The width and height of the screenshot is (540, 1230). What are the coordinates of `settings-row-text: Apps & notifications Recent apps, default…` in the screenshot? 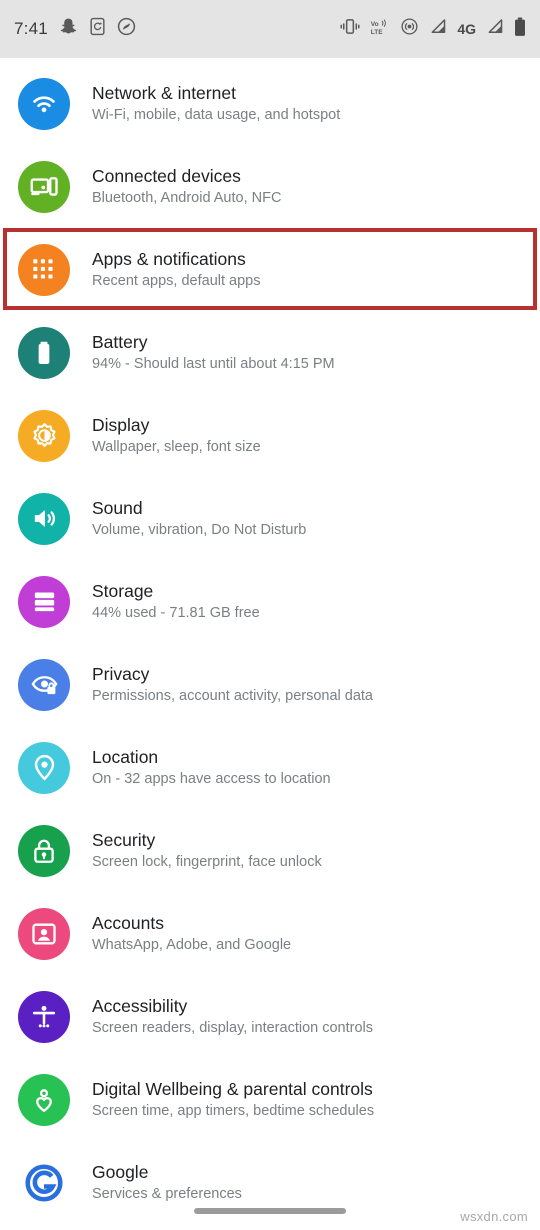 It's located at (176, 269).